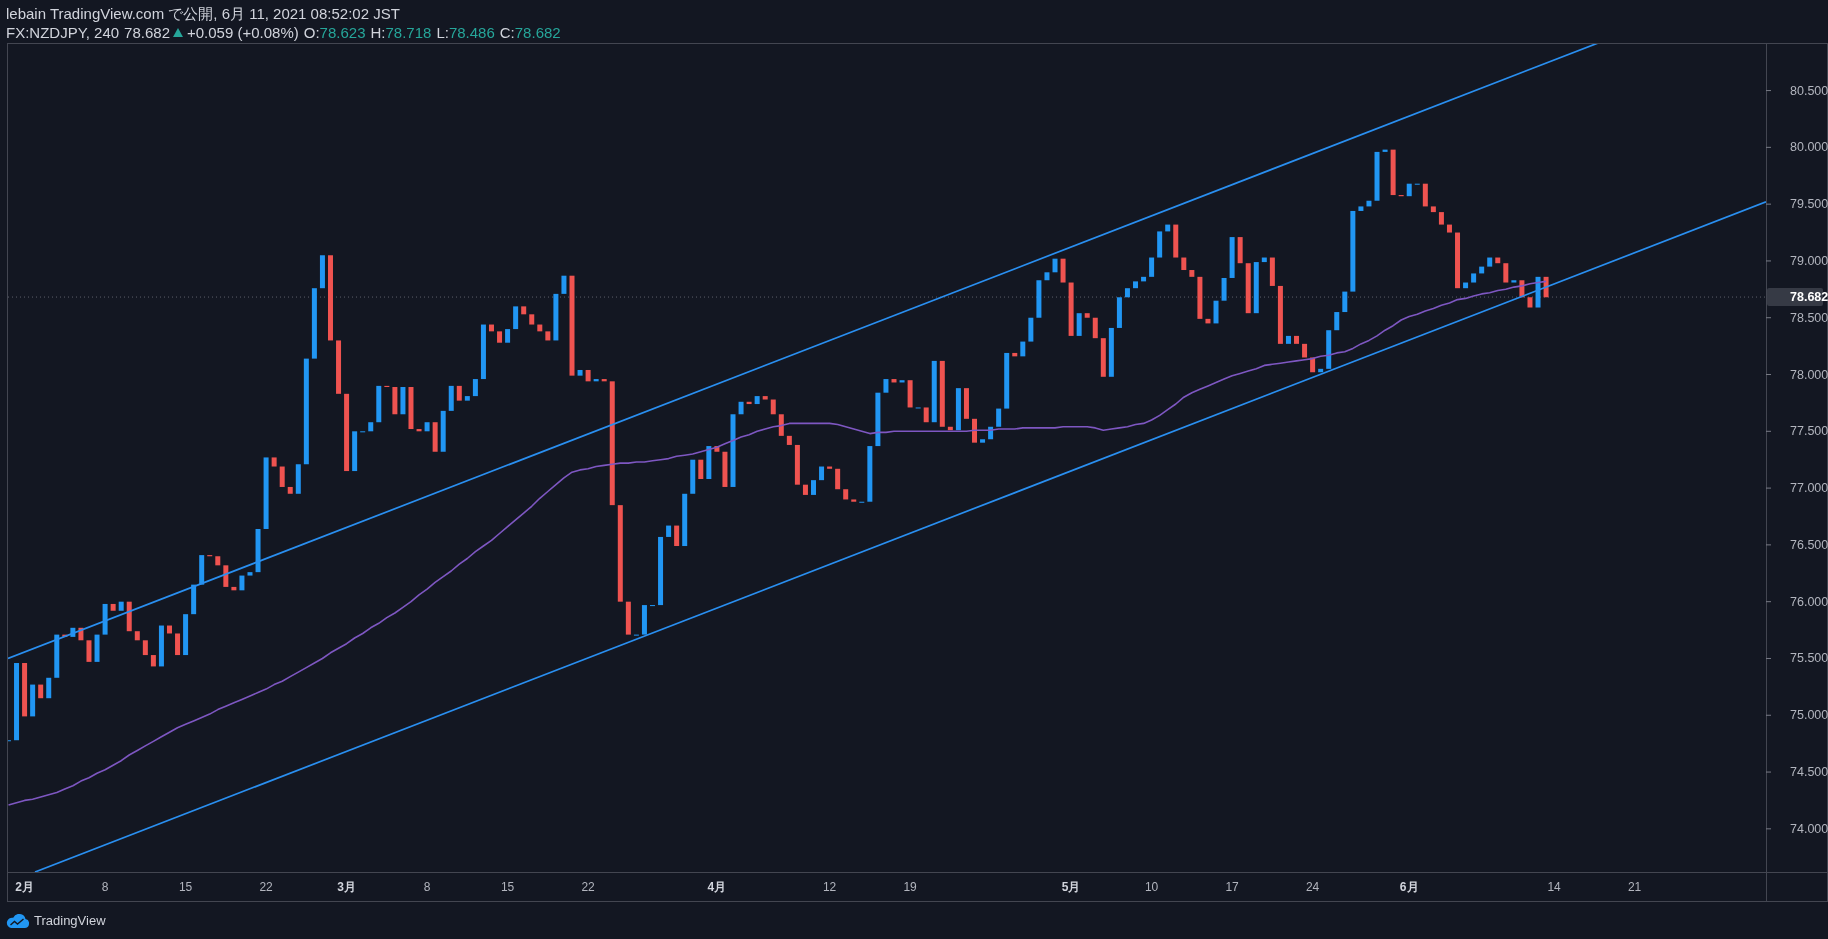 This screenshot has width=1828, height=939. I want to click on ohlc-value: 78.486, so click(471, 32).